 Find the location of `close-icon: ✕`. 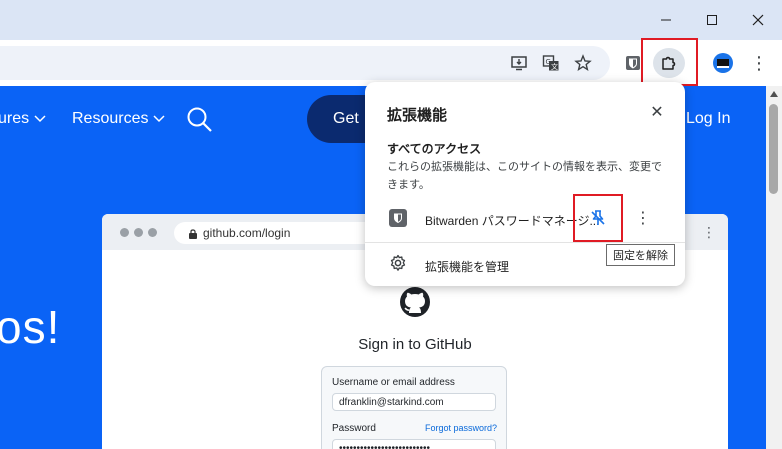

close-icon: ✕ is located at coordinates (657, 112).